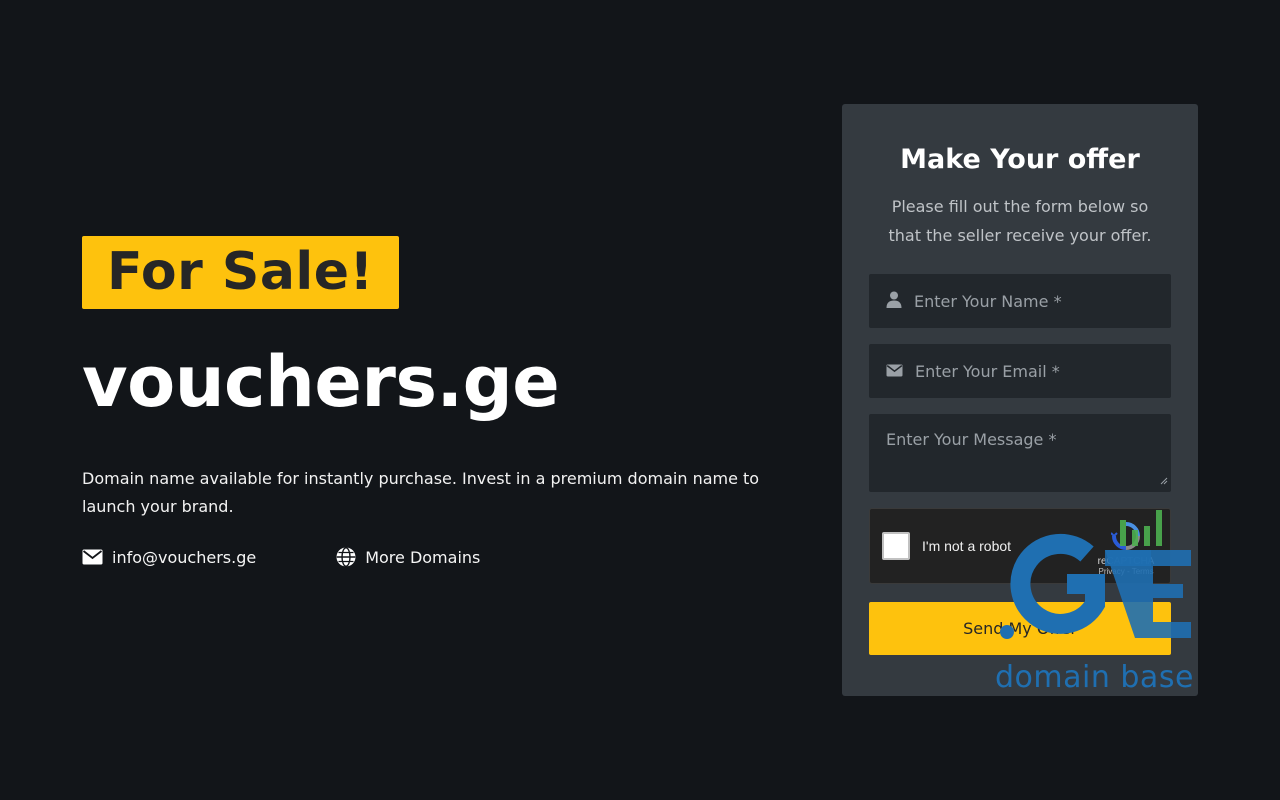 This screenshot has height=800, width=1280. I want to click on user-icon, so click(894, 301).